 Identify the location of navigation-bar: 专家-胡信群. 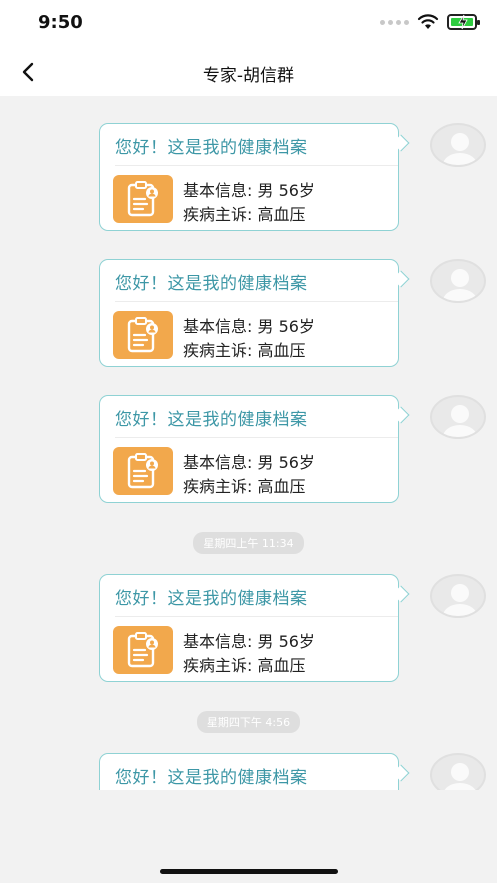
(248, 72).